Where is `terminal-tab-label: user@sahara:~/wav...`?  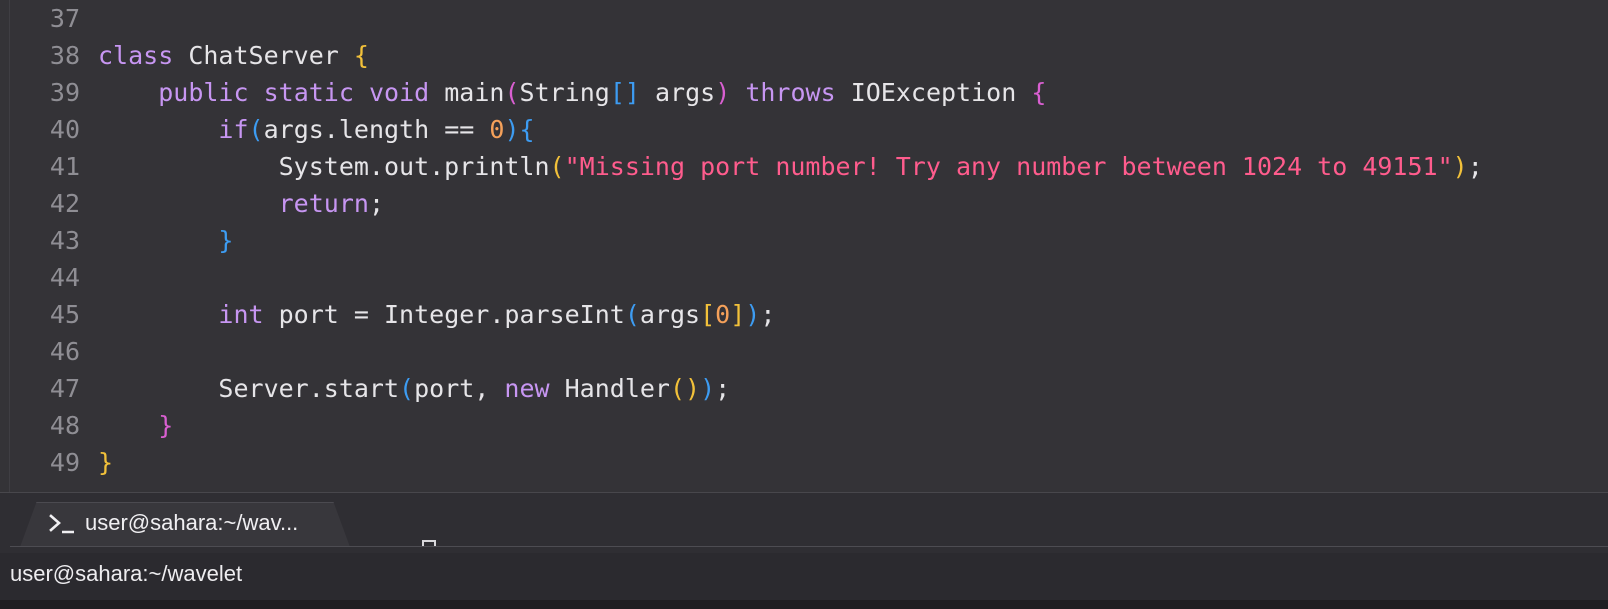
terminal-tab-label: user@sahara:~/wav... is located at coordinates (192, 522).